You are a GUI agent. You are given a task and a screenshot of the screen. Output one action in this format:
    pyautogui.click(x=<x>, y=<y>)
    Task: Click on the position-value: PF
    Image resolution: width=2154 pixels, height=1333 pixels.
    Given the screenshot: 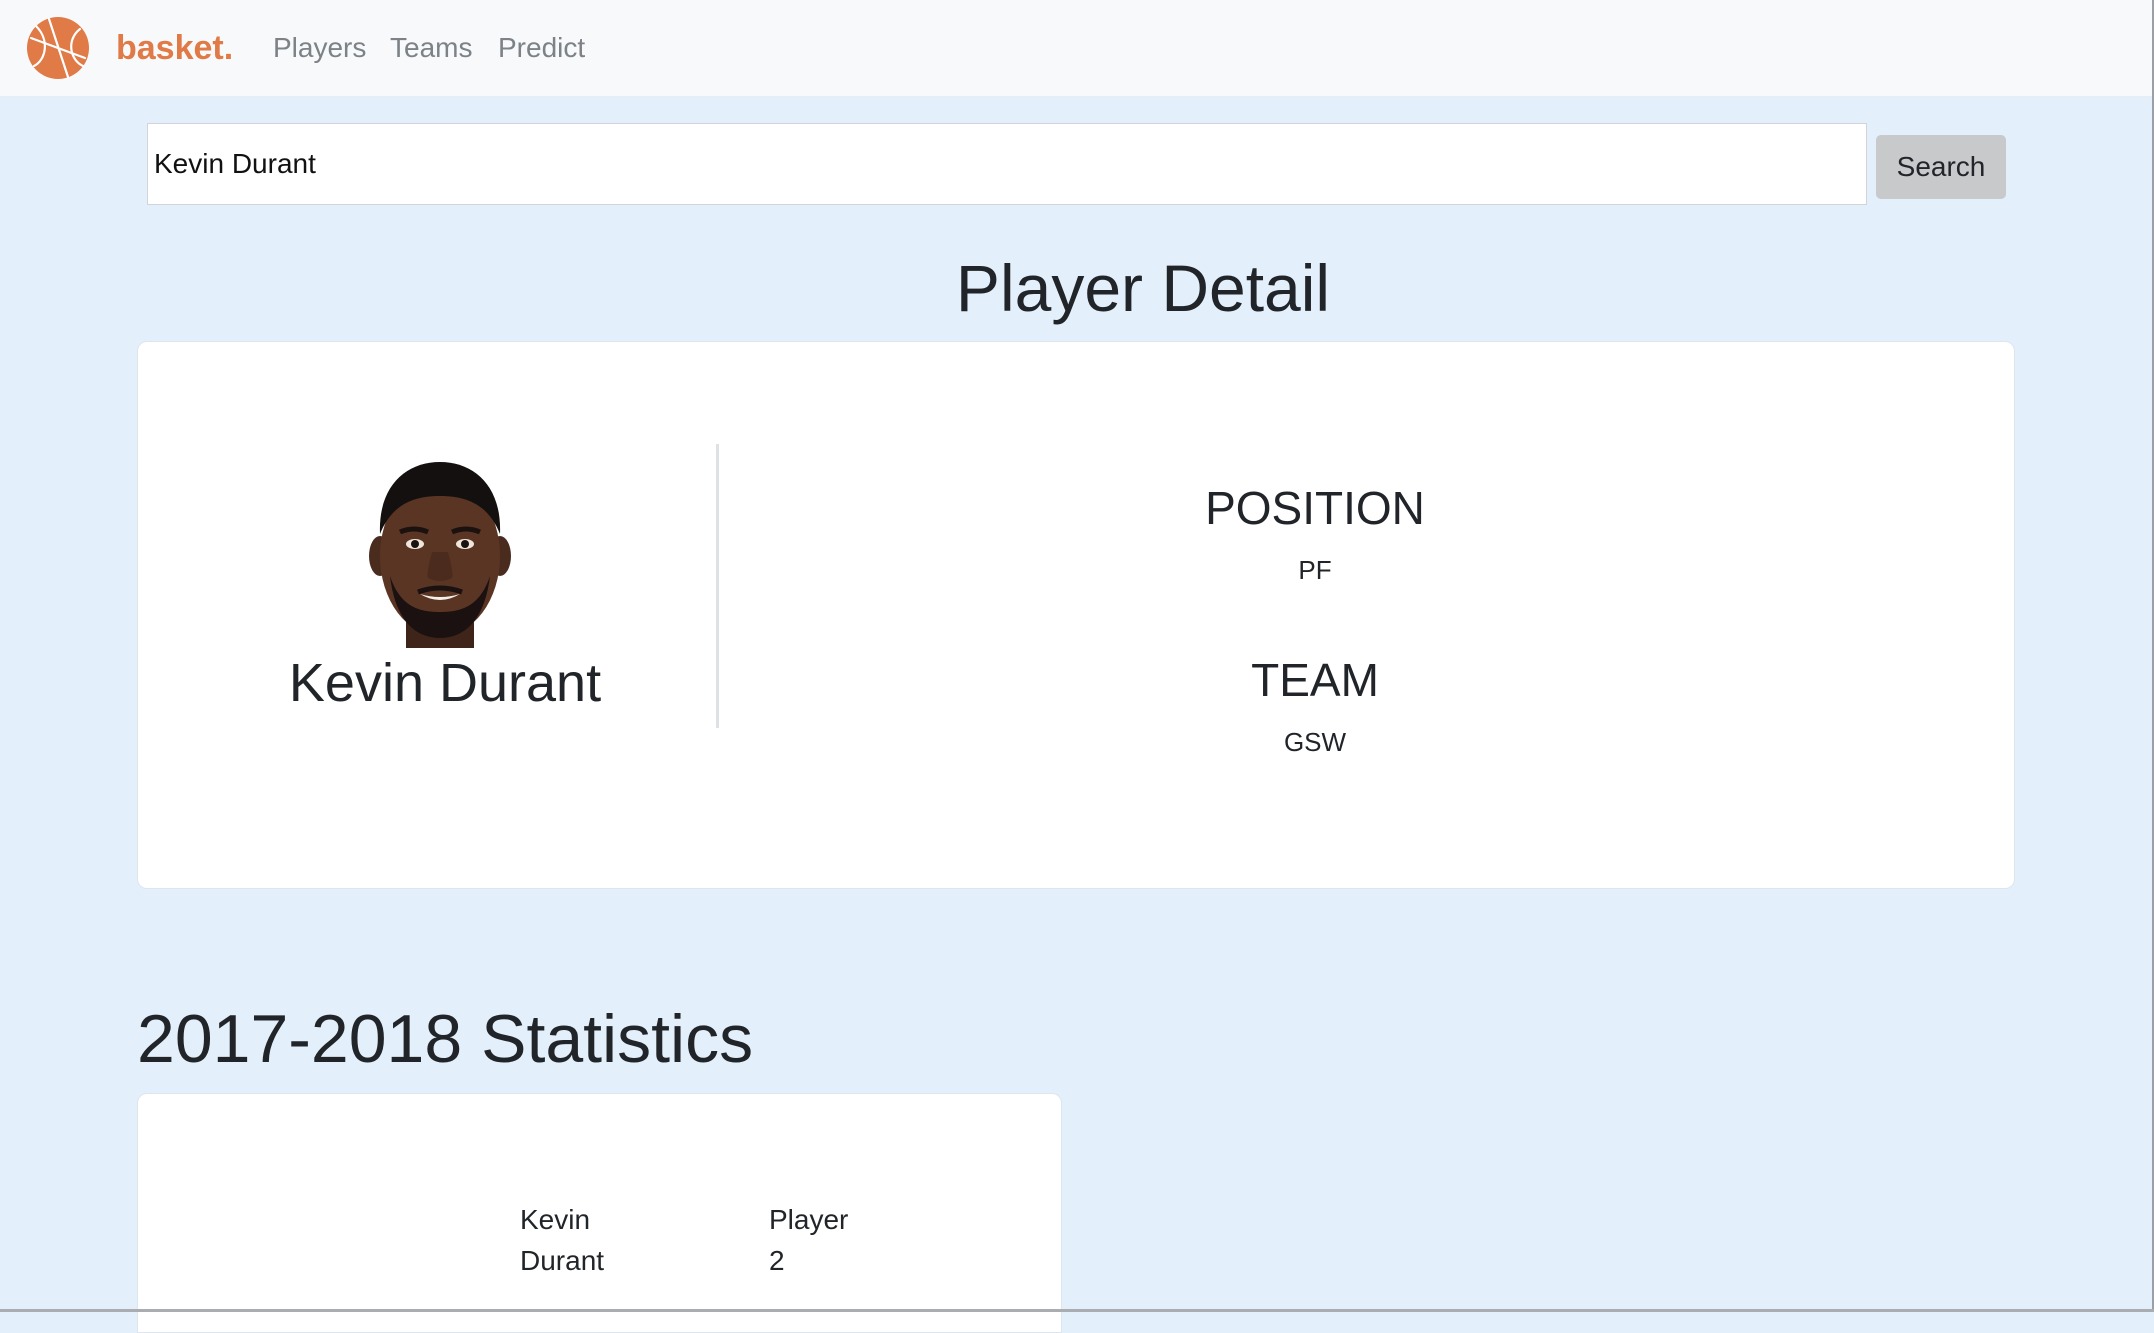 What is the action you would take?
    pyautogui.click(x=1315, y=570)
    